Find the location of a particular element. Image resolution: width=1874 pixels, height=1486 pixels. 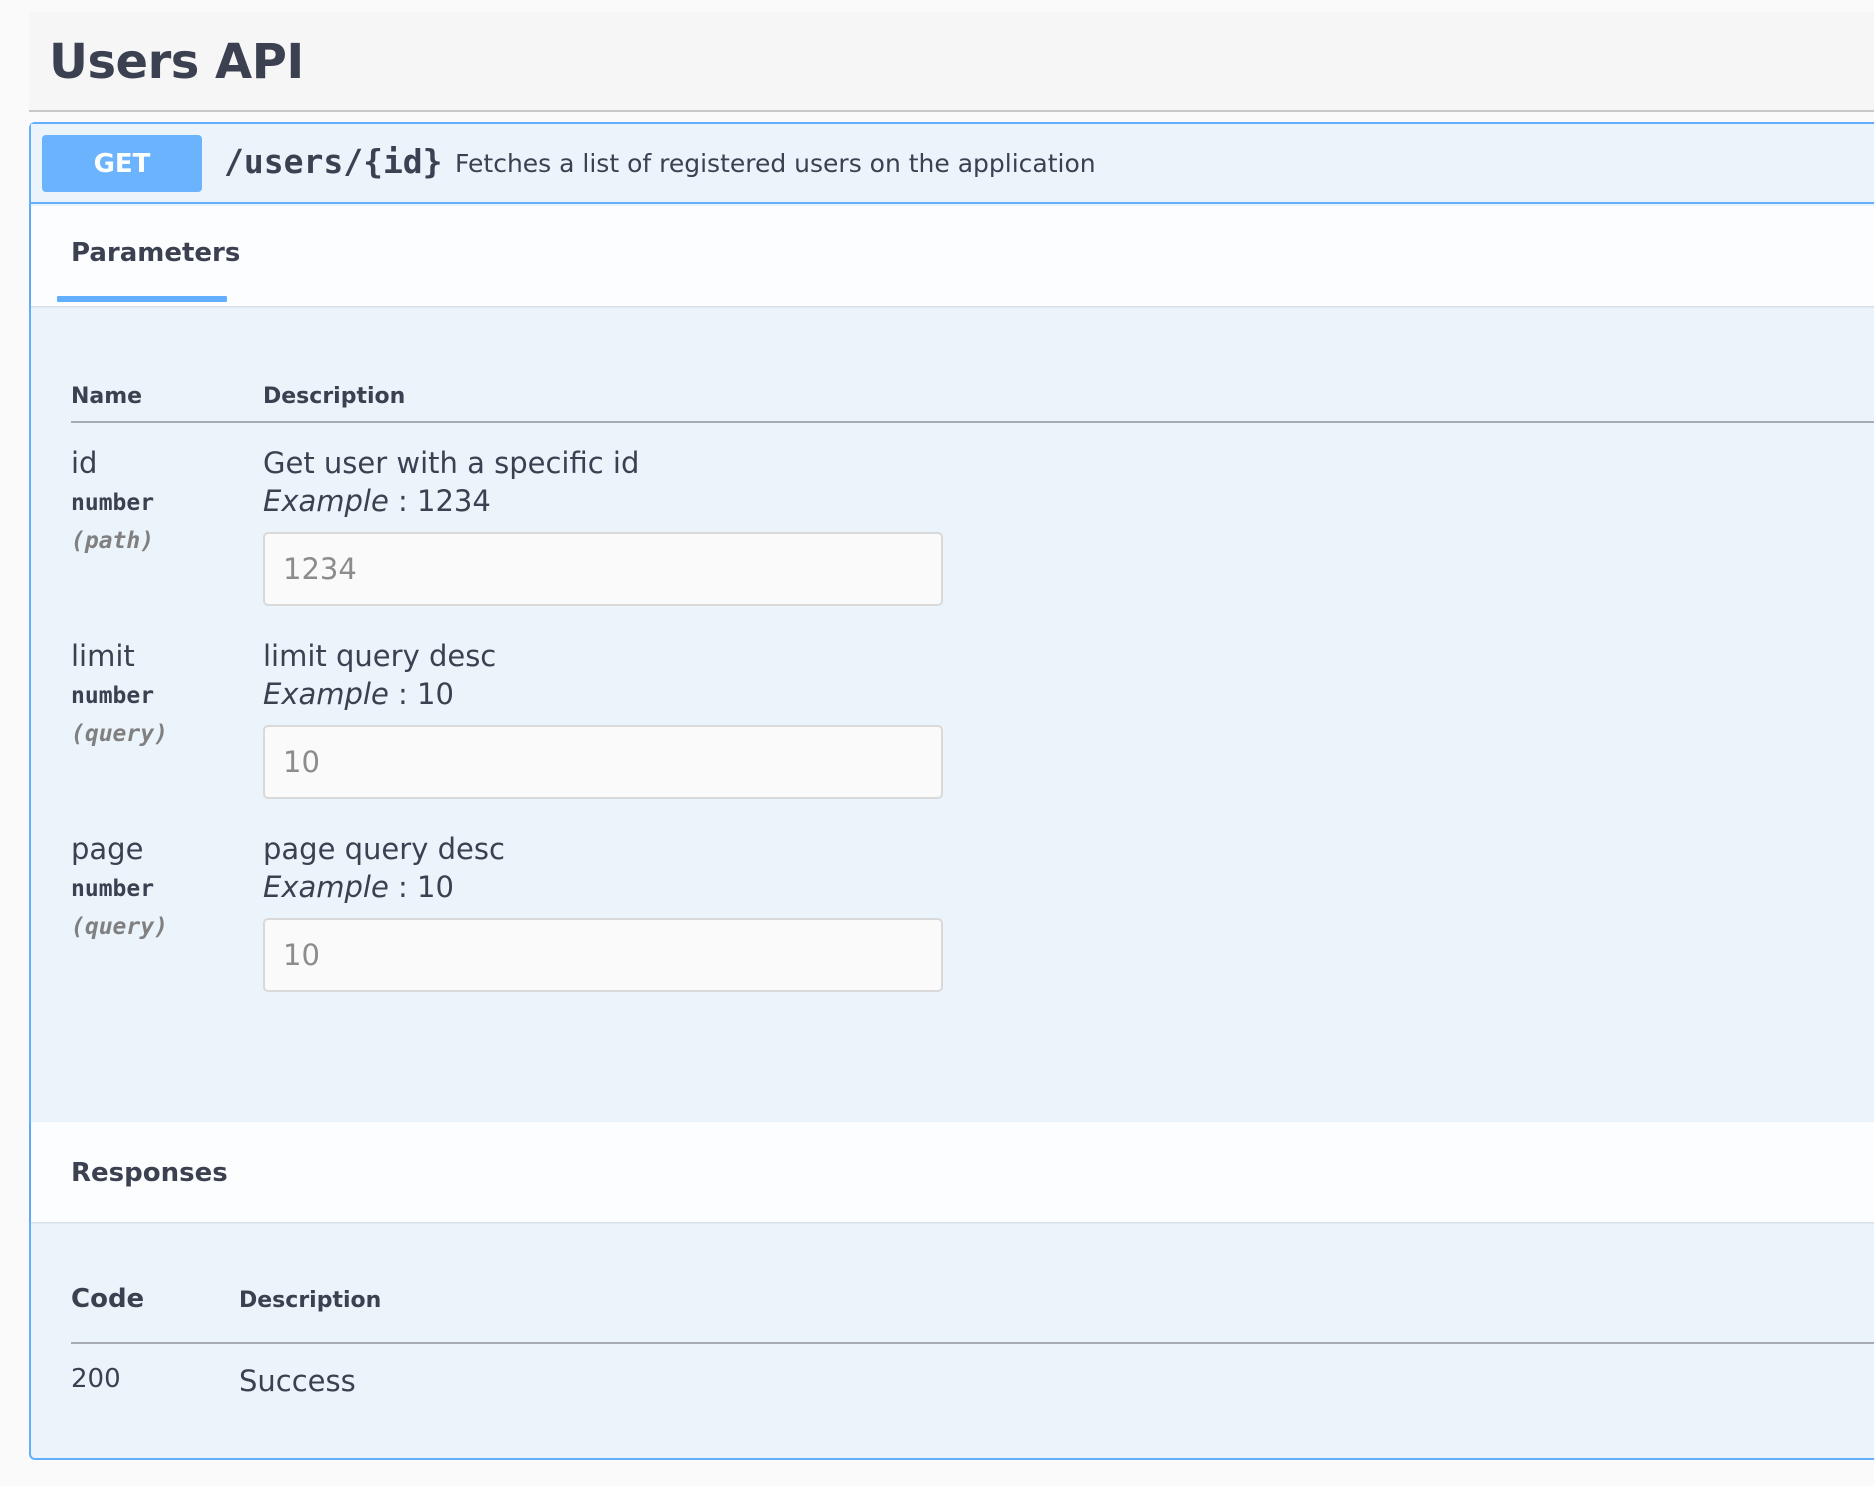

column-header-code: Code is located at coordinates (108, 1299).